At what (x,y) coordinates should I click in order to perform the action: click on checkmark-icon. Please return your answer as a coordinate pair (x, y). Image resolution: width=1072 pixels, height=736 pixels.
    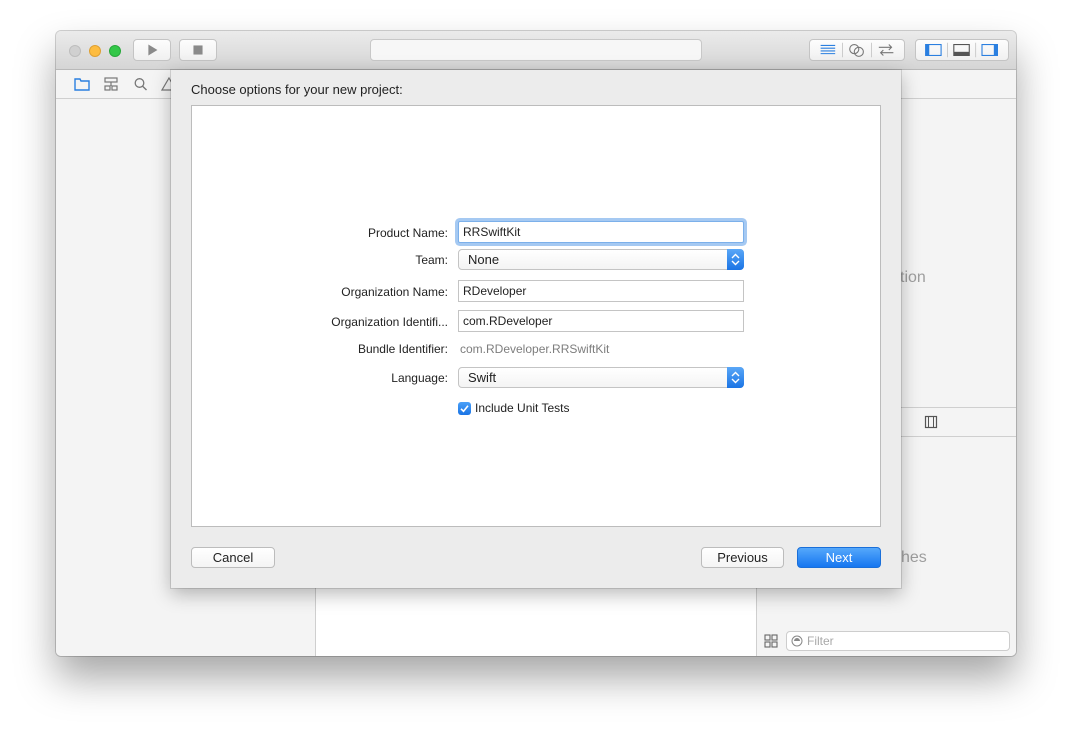
    Looking at the image, I should click on (464, 409).